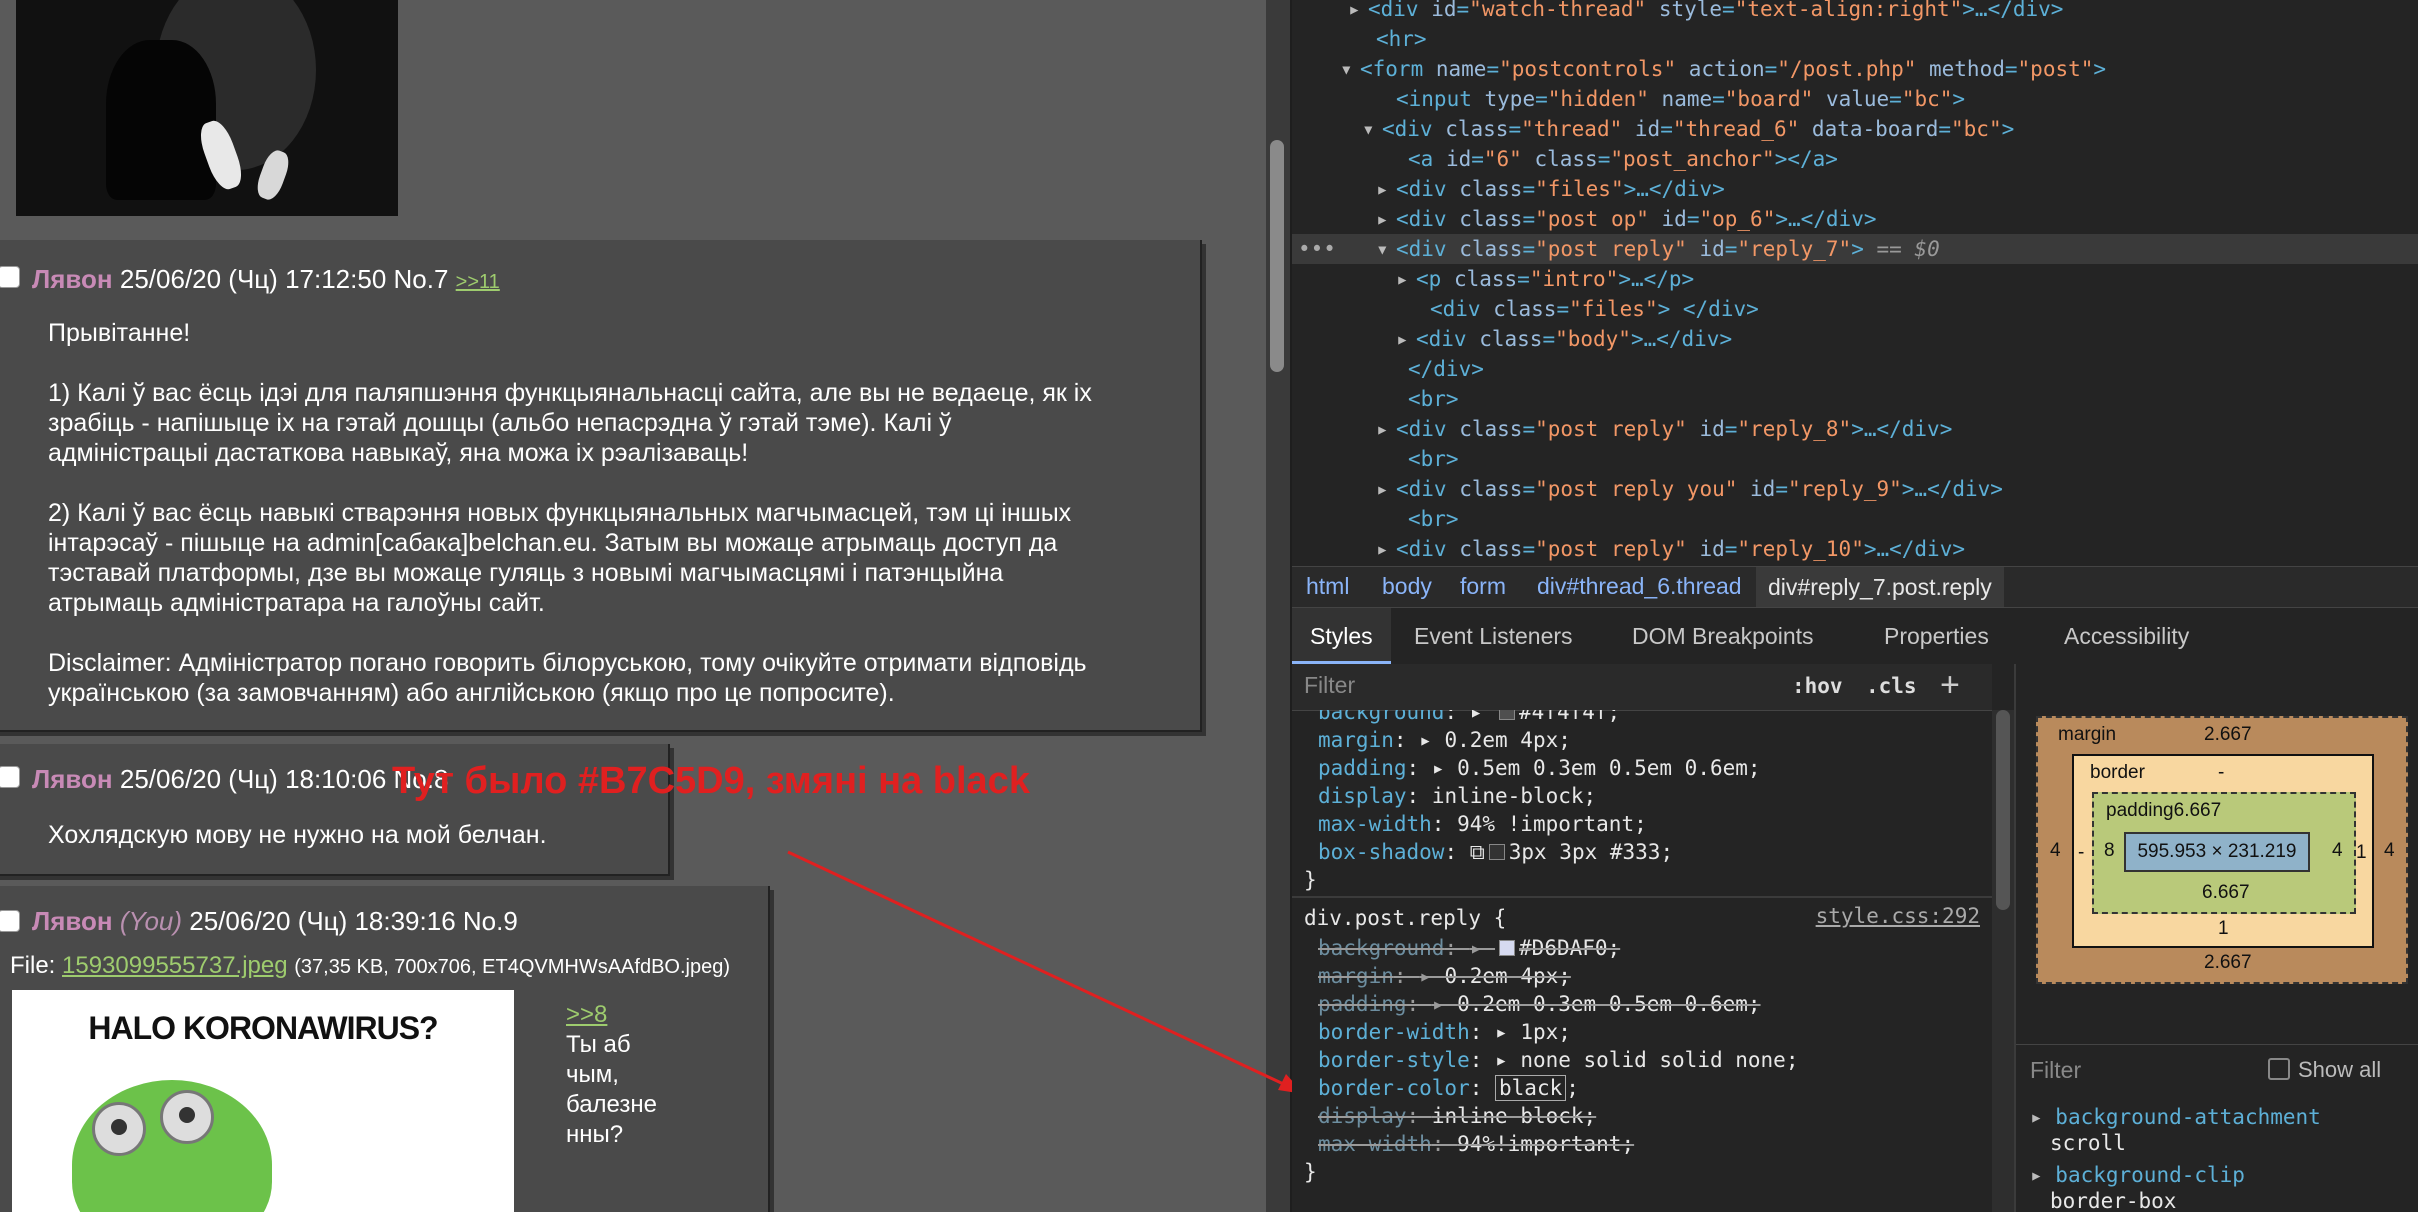 Image resolution: width=2418 pixels, height=1212 pixels. I want to click on dom-node: </div>, so click(1855, 369).